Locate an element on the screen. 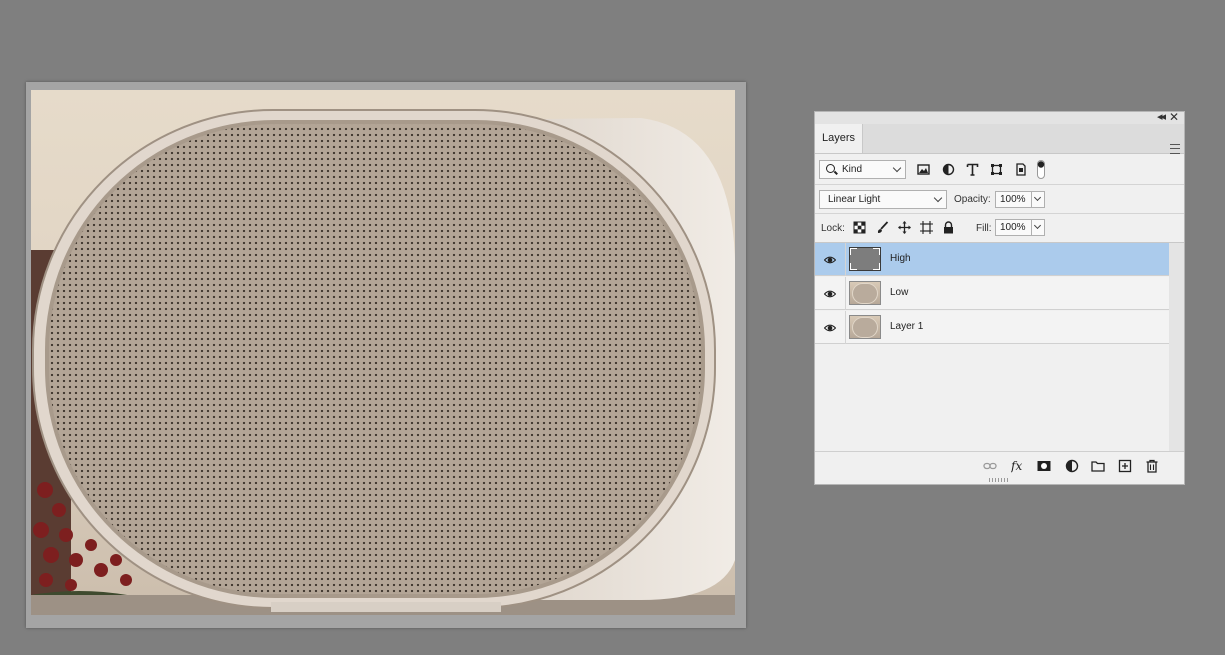  fx-icon: fx is located at coordinates (1018, 466).